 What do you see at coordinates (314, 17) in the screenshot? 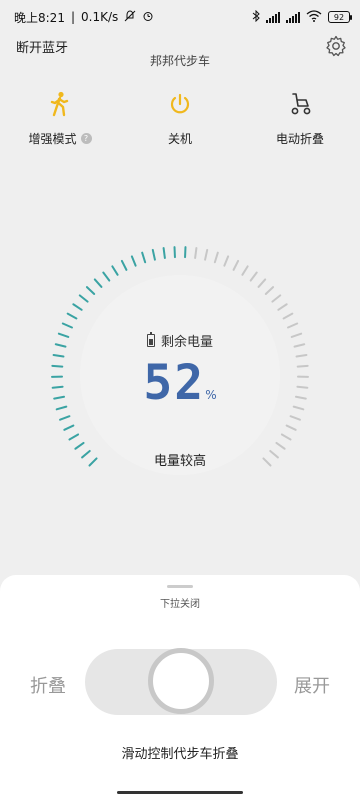
I see `wifi-icon` at bounding box center [314, 17].